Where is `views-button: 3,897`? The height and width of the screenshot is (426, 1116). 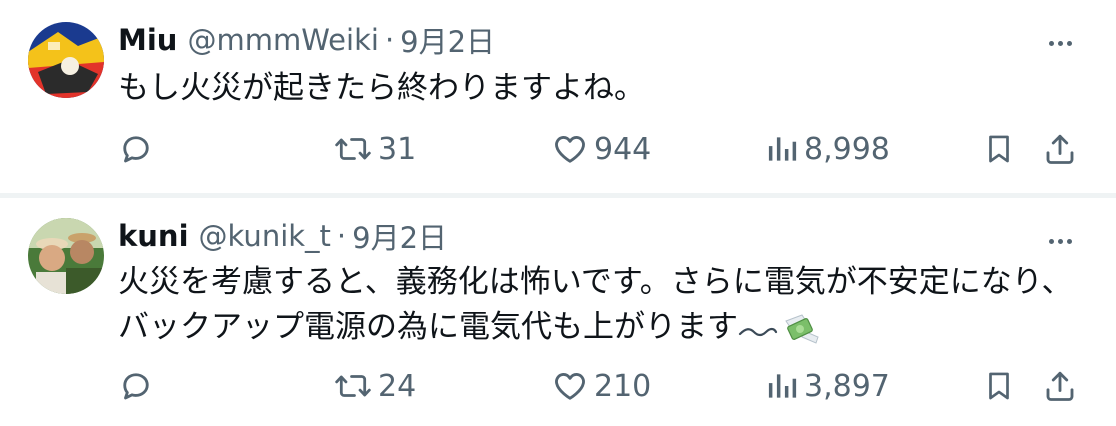
views-button: 3,897 is located at coordinates (828, 386).